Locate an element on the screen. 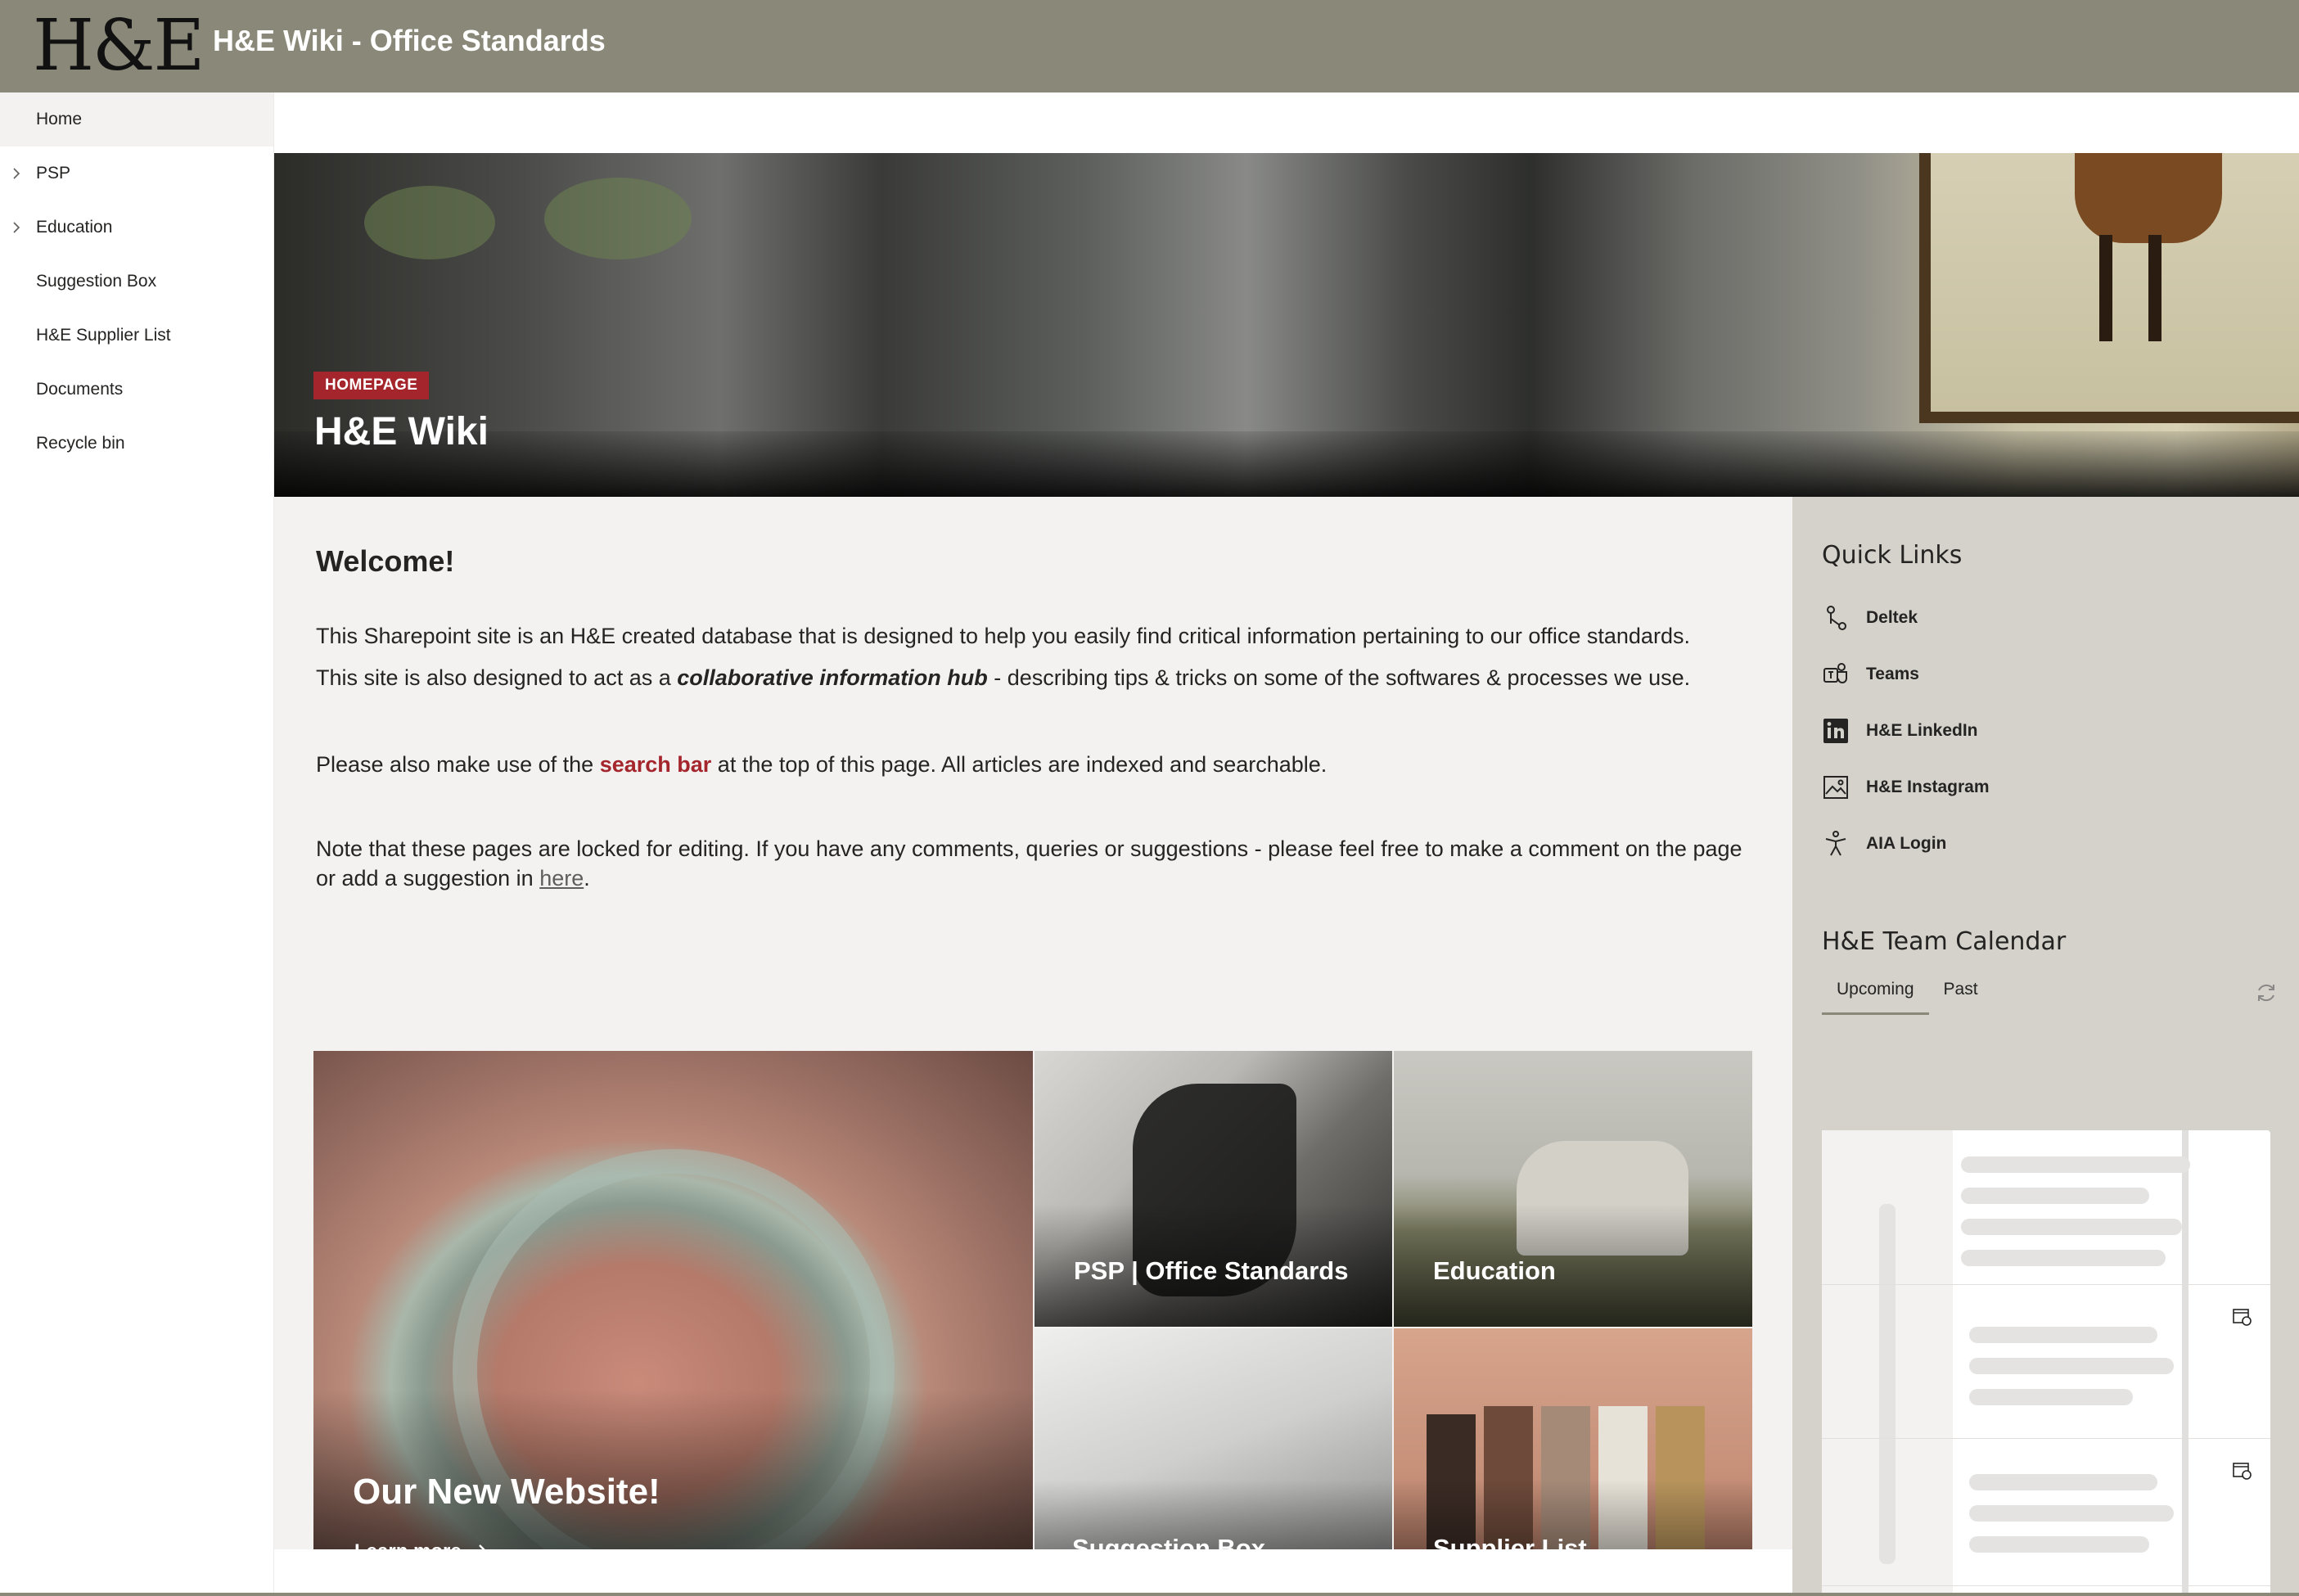  nav-item-documents: Documents is located at coordinates (136, 390).